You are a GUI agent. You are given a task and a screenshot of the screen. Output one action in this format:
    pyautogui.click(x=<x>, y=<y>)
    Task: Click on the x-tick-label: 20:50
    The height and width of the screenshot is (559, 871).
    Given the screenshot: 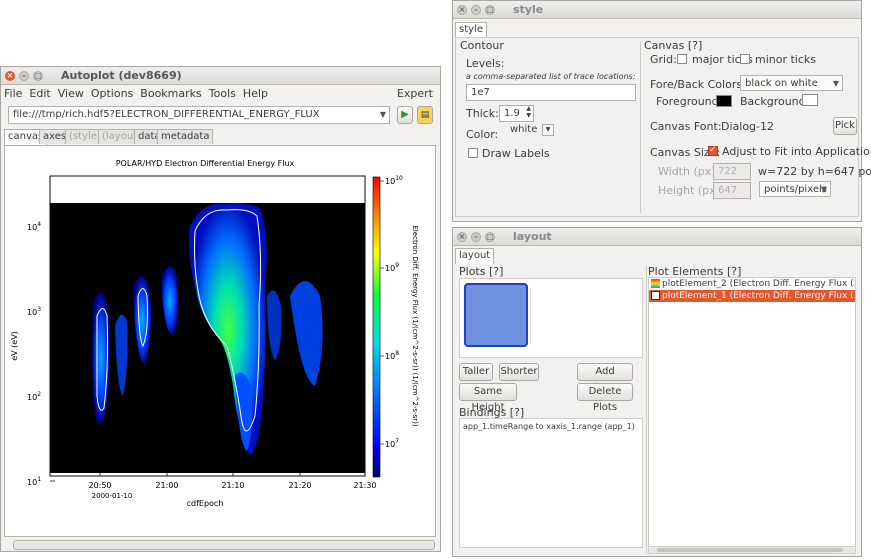 What is the action you would take?
    pyautogui.click(x=99, y=485)
    